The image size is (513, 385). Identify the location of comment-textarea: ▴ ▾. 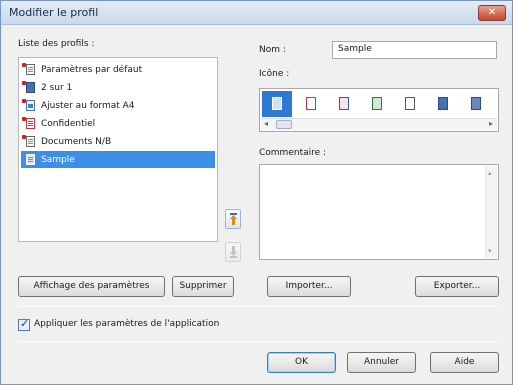
(379, 212).